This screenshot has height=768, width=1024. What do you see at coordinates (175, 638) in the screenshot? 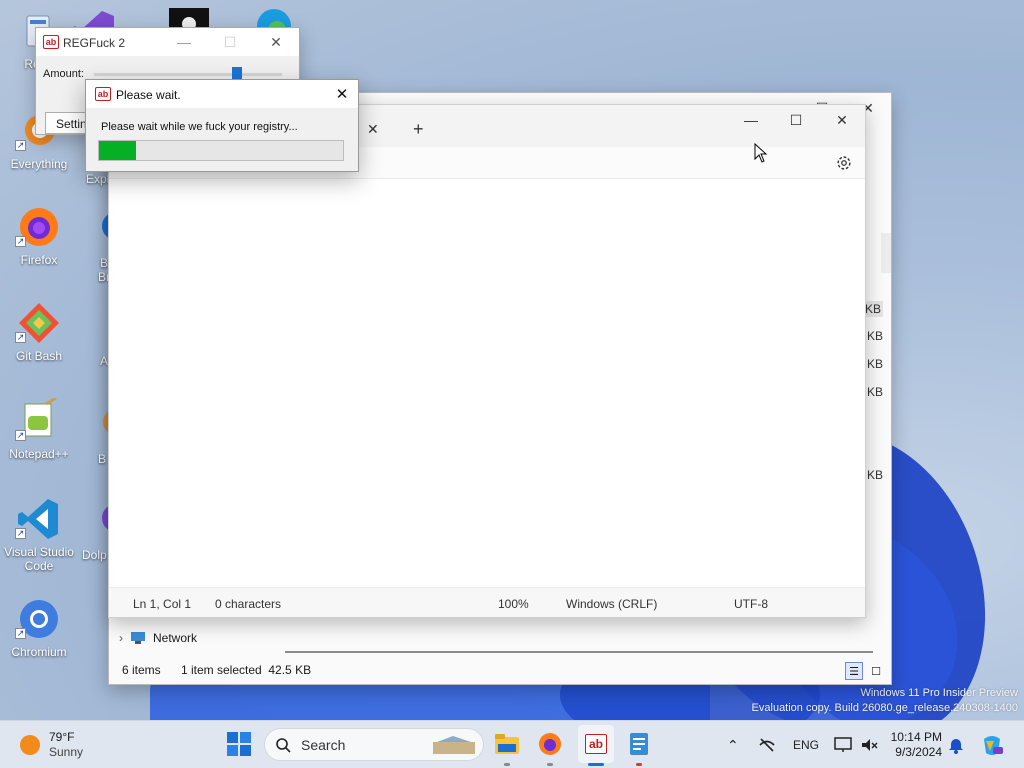
I see `network-label: Network` at bounding box center [175, 638].